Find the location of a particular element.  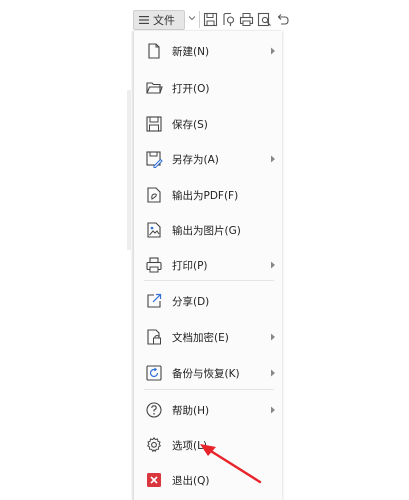

menu-item-label: 输出为PDF(F) is located at coordinates (205, 196).